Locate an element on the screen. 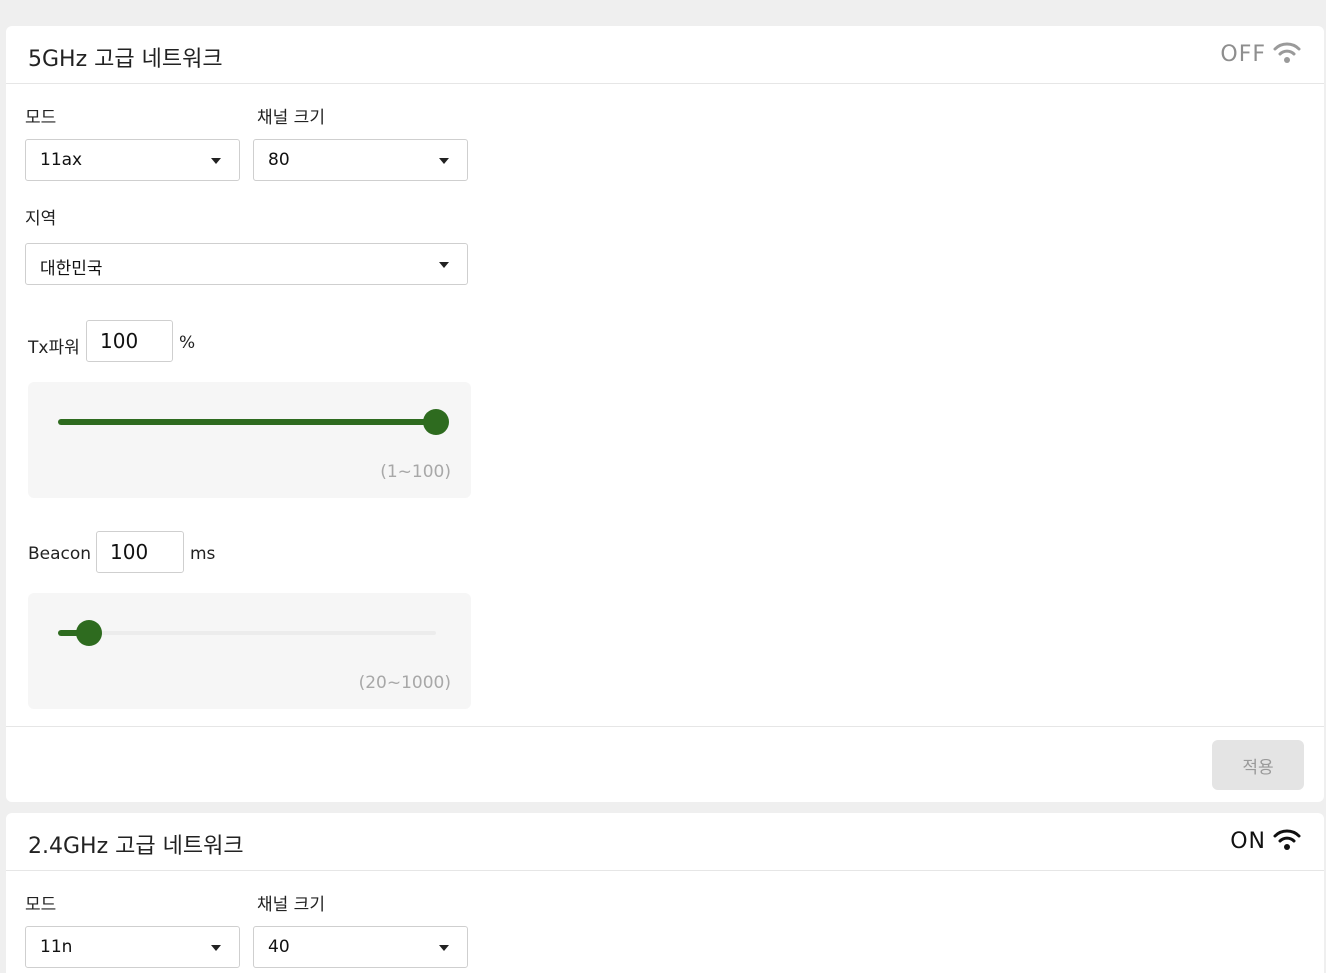 Image resolution: width=1326 pixels, height=973 pixels. panel-5ghz-footer-divider is located at coordinates (665, 726).